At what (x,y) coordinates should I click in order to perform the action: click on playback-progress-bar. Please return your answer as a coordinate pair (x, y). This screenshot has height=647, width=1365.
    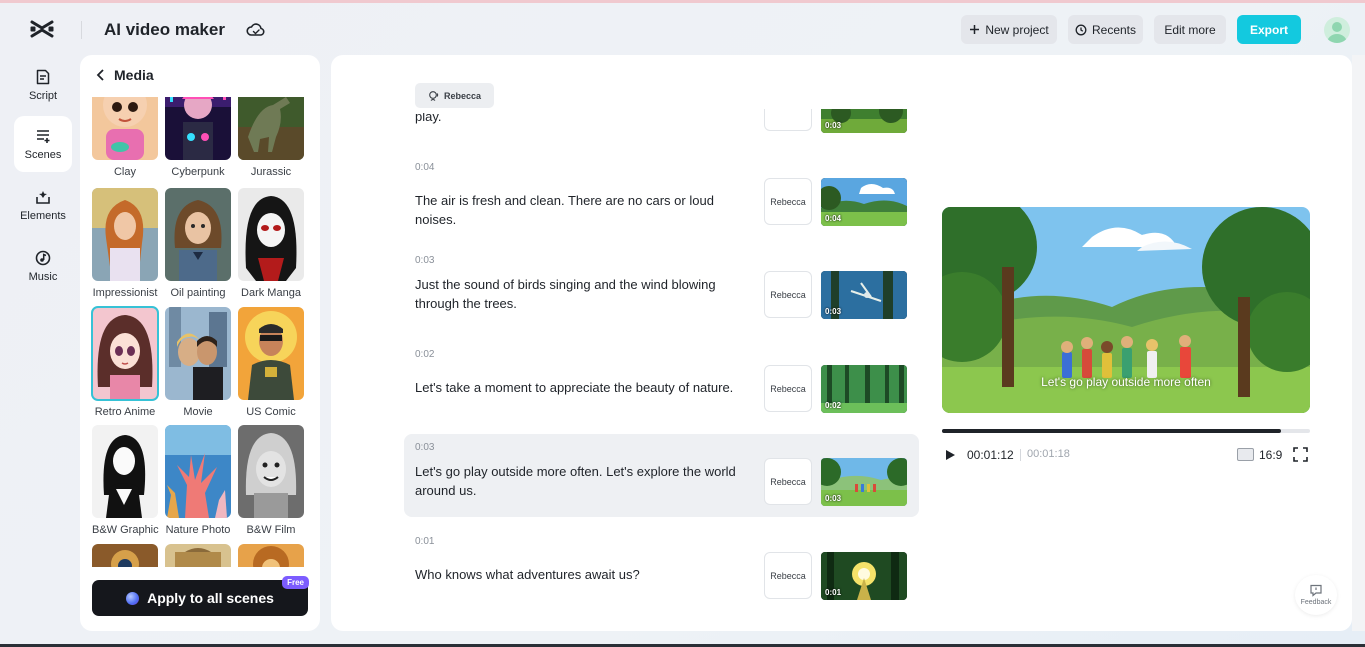
    Looking at the image, I should click on (1126, 431).